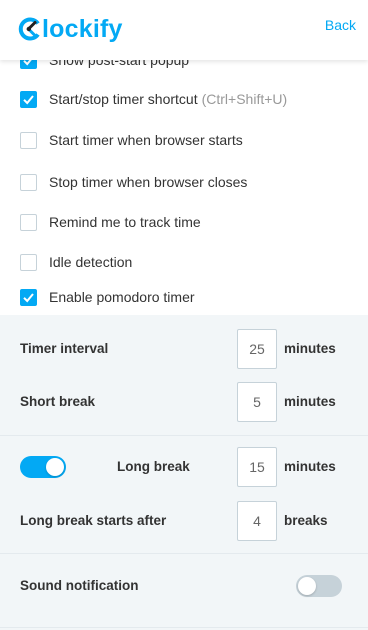  Describe the element at coordinates (123, 99) in the screenshot. I see `checkbox-label: Start/stop timer shortcut` at that location.